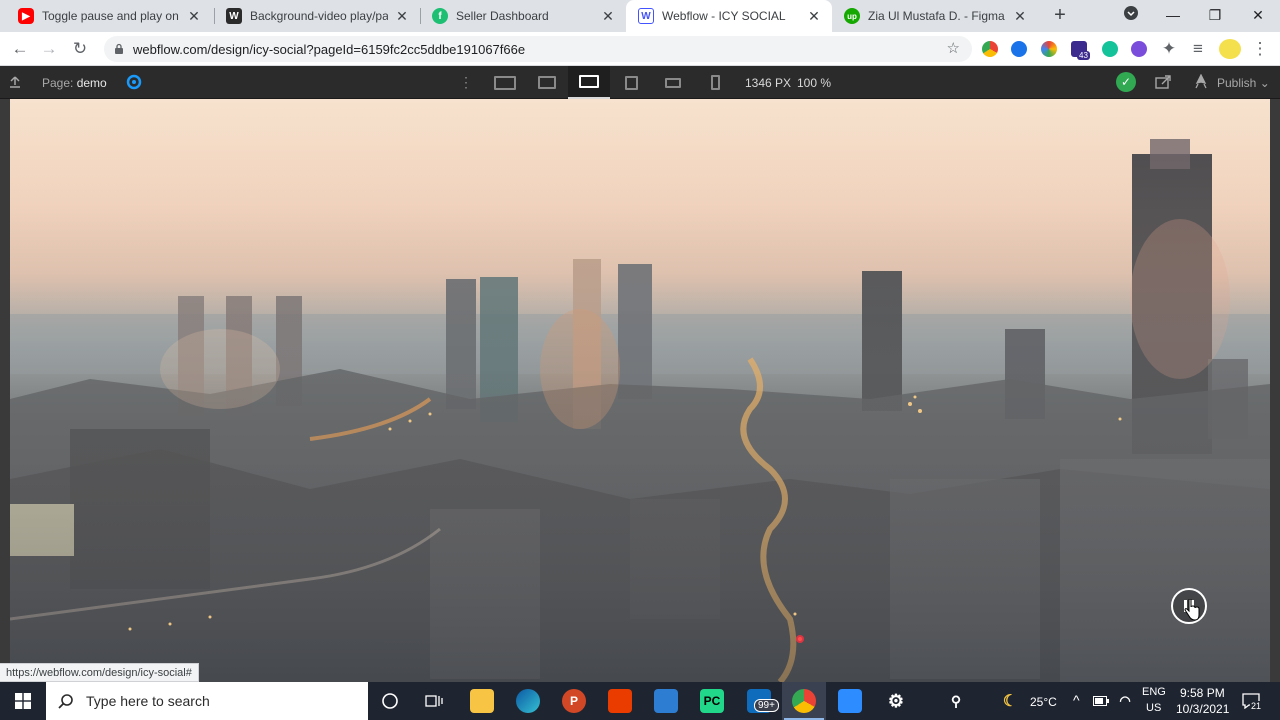  I want to click on weather-icon: ☾, so click(1010, 701).